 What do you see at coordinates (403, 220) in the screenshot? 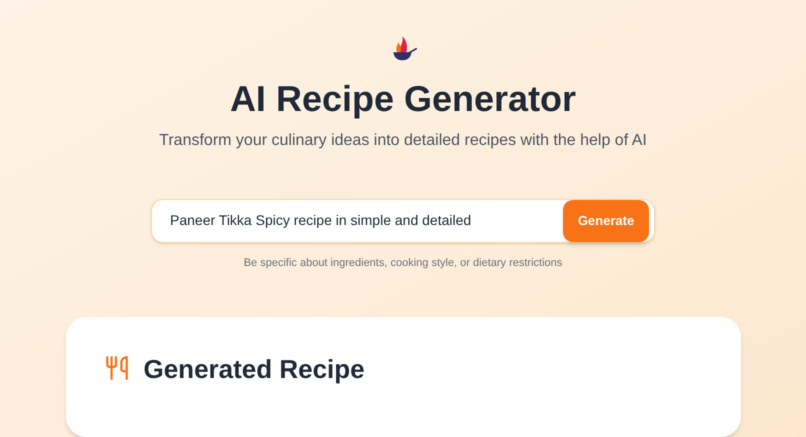
I see `recipe-input-field: Paneer Tikka Spicy recipe in simple and detailed Generate` at bounding box center [403, 220].